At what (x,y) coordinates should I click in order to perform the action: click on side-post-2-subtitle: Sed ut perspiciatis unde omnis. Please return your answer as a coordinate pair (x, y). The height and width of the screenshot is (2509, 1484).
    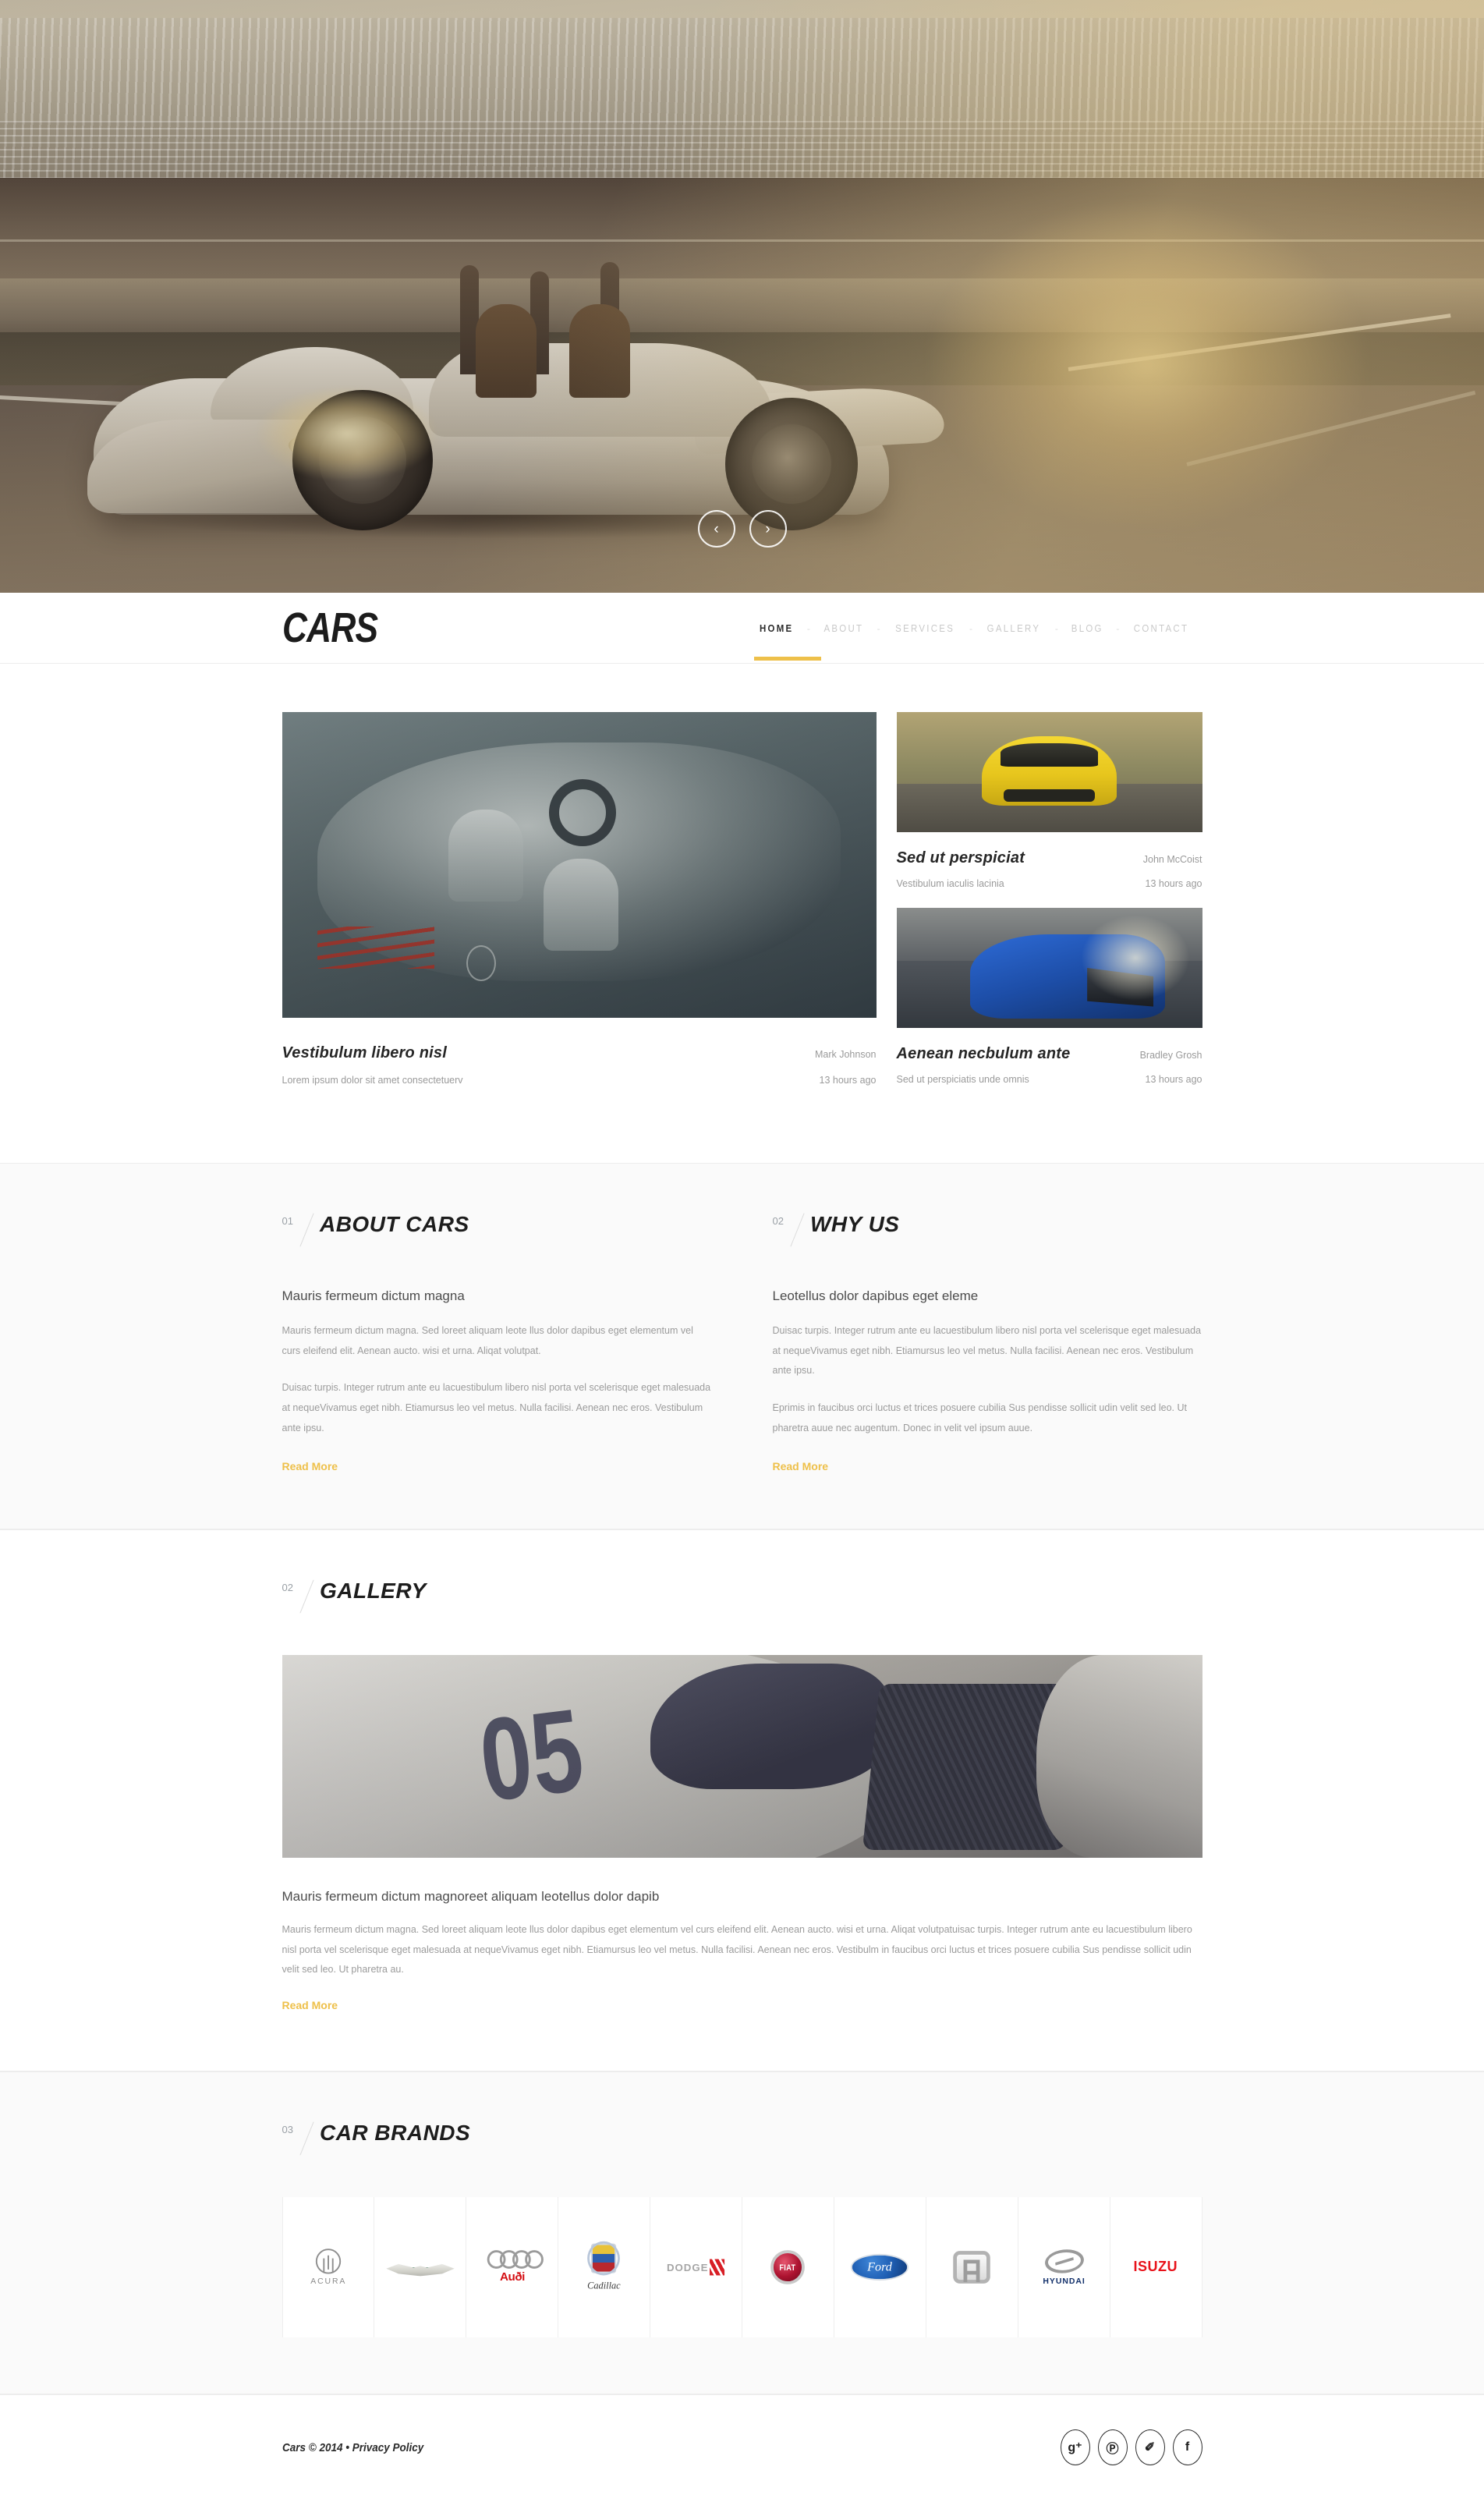
    Looking at the image, I should click on (962, 1079).